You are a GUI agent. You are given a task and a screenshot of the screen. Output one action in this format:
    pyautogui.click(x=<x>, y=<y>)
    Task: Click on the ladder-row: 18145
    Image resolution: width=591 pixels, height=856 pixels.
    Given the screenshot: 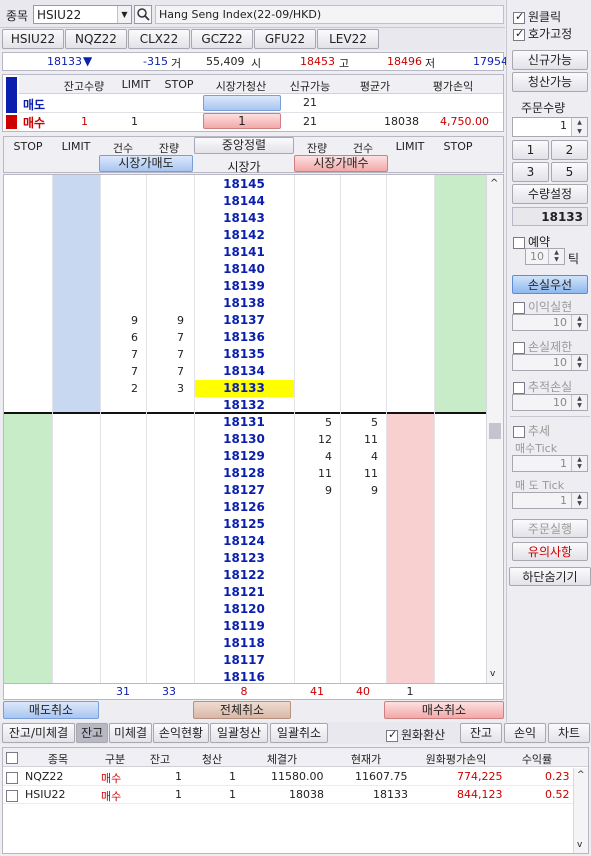 What is the action you would take?
    pyautogui.click(x=245, y=184)
    